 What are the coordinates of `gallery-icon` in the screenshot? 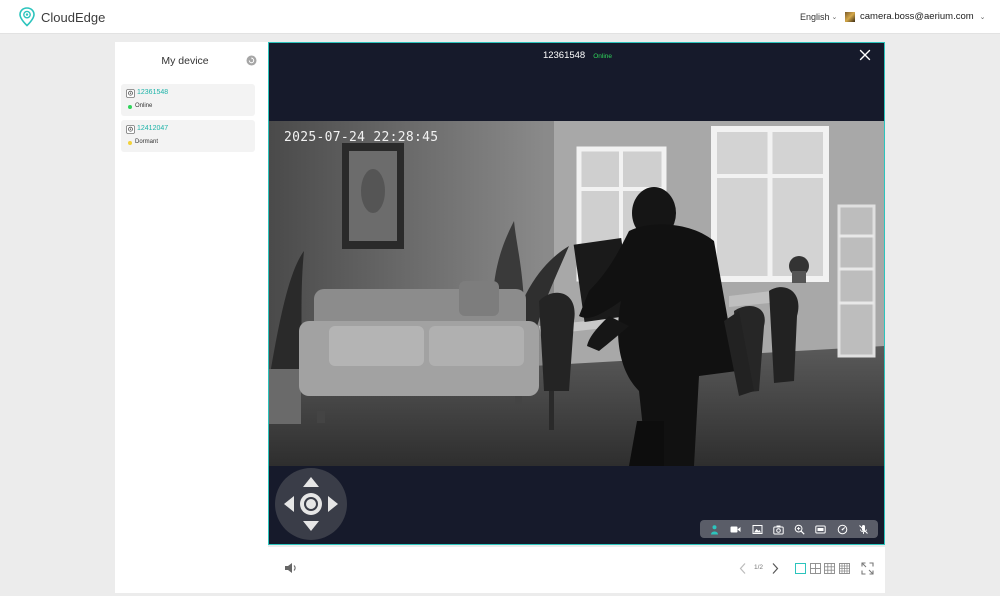 It's located at (757, 529).